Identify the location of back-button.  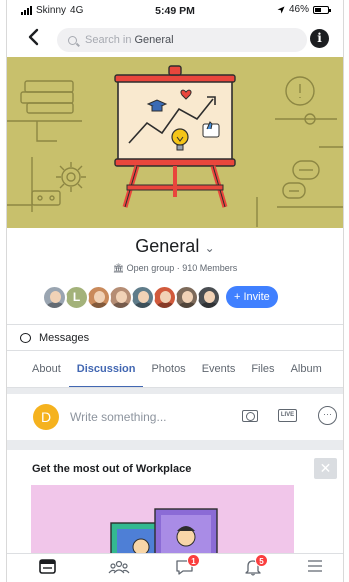
(33, 39).